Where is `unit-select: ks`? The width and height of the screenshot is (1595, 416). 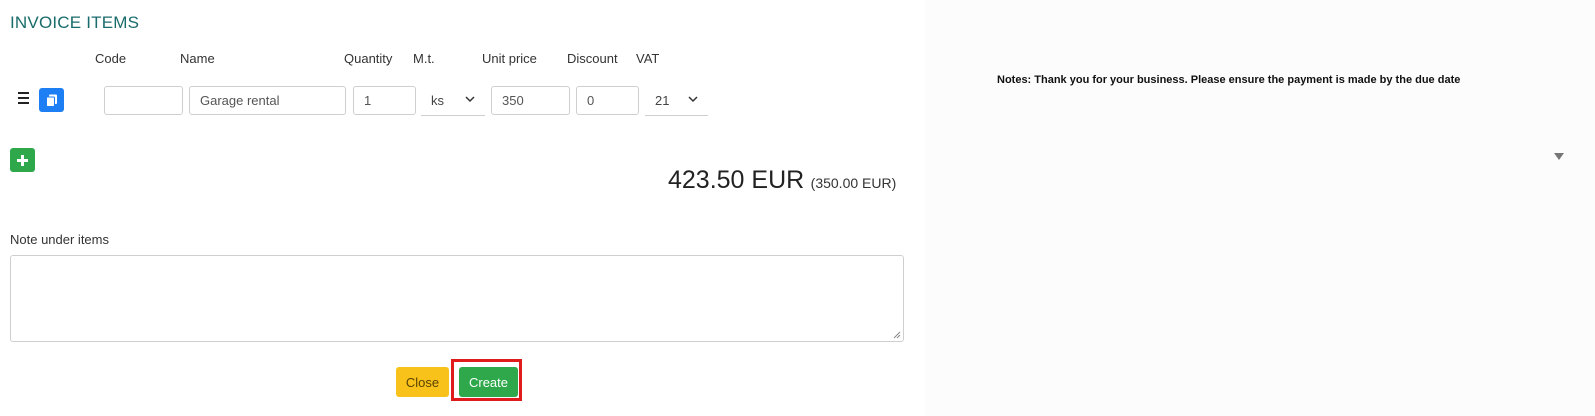 unit-select: ks is located at coordinates (453, 101).